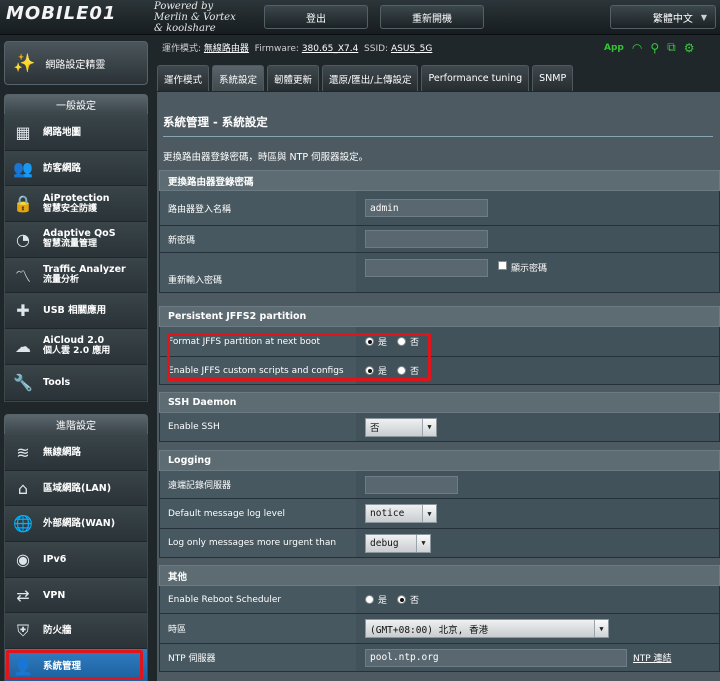 Image resolution: width=720 pixels, height=681 pixels. Describe the element at coordinates (426, 239) in the screenshot. I see `new-password-input` at that location.